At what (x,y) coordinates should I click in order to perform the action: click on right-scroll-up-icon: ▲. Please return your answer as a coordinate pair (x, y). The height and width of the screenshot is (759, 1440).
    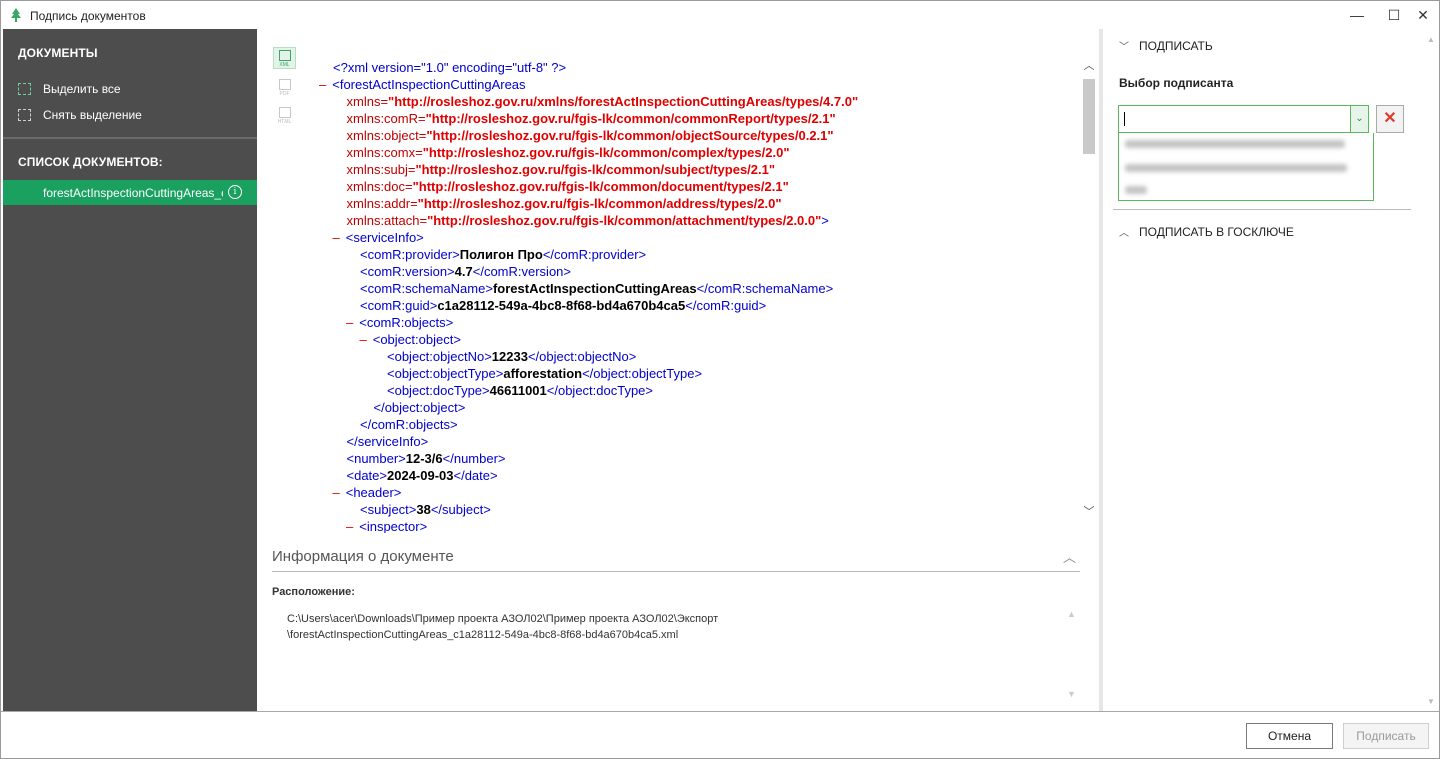
    Looking at the image, I should click on (1431, 39).